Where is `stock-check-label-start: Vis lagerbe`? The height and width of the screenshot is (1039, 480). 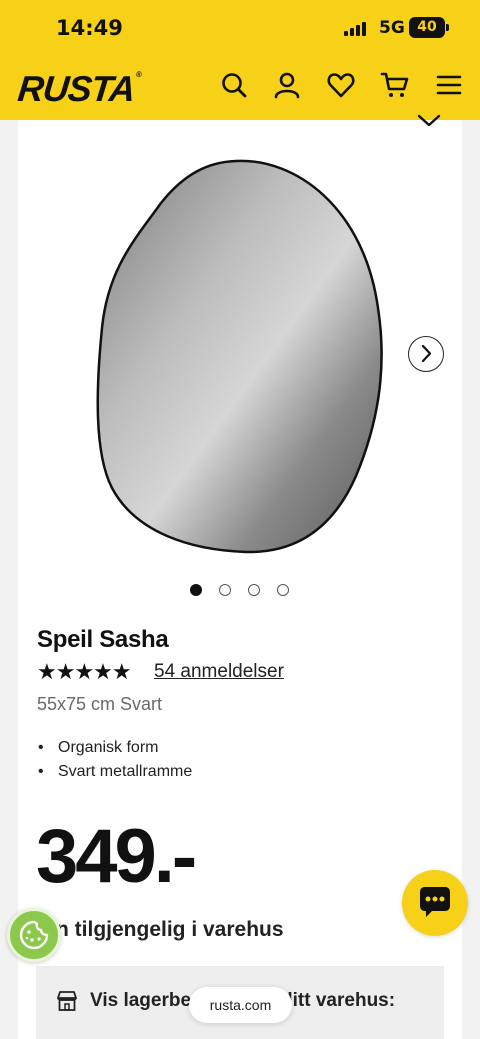
stock-check-label-start: Vis lagerbe is located at coordinates (141, 1000).